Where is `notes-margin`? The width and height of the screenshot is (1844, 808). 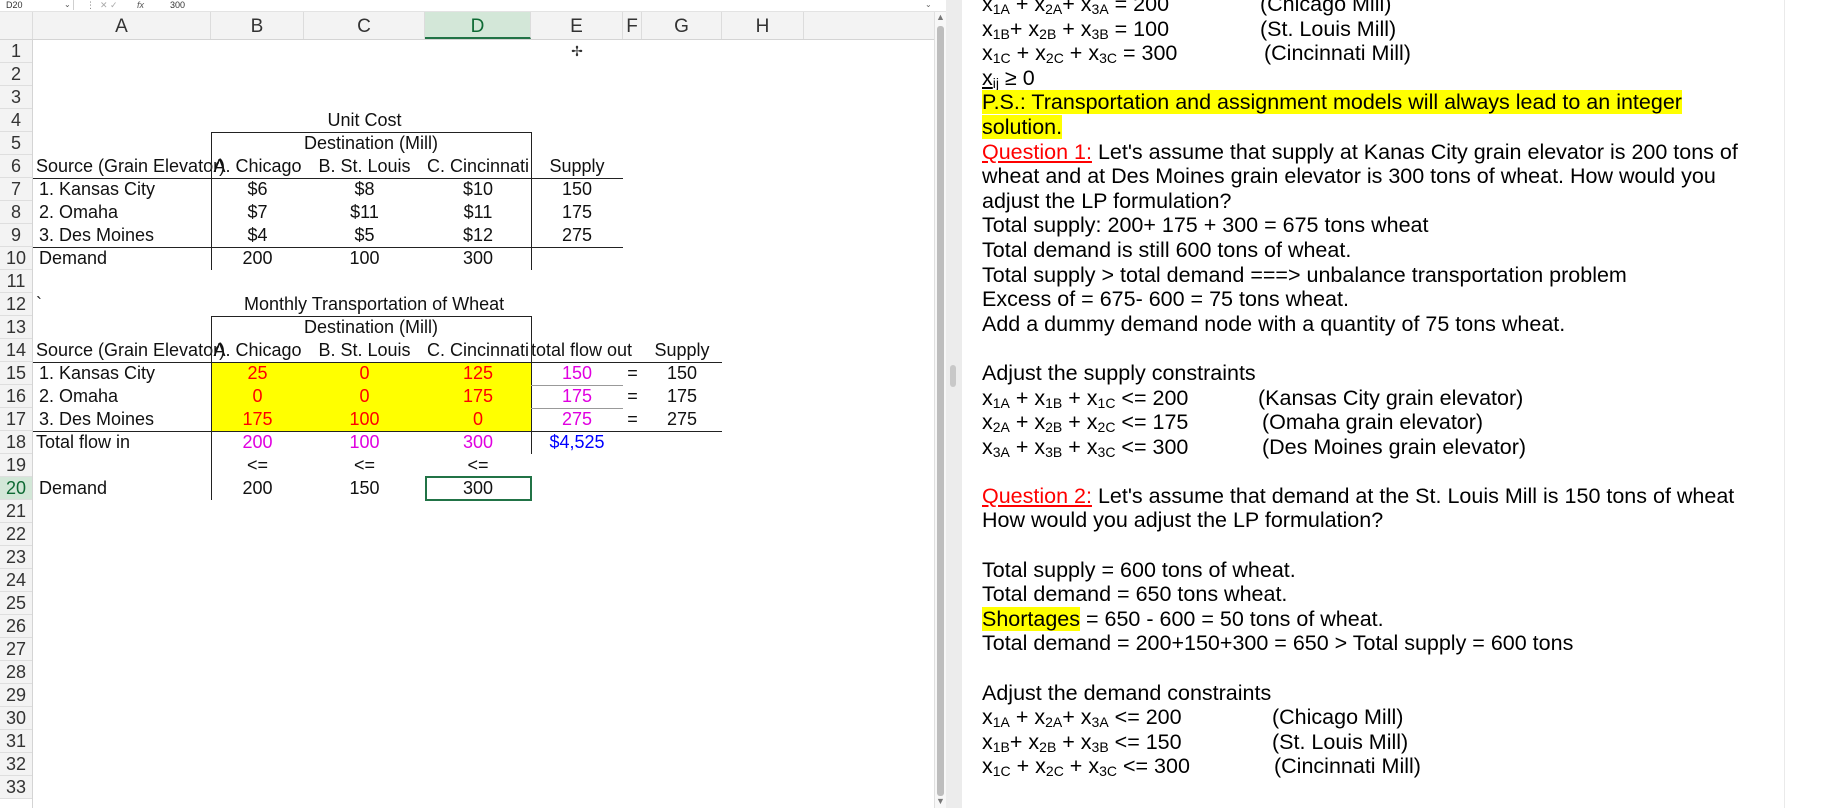
notes-margin is located at coordinates (1814, 404).